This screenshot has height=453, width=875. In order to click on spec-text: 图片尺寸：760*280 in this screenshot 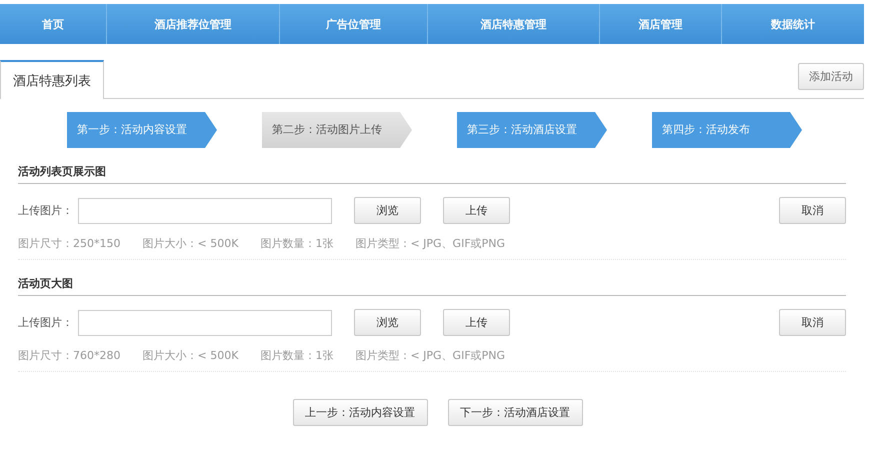, I will do `click(69, 355)`.